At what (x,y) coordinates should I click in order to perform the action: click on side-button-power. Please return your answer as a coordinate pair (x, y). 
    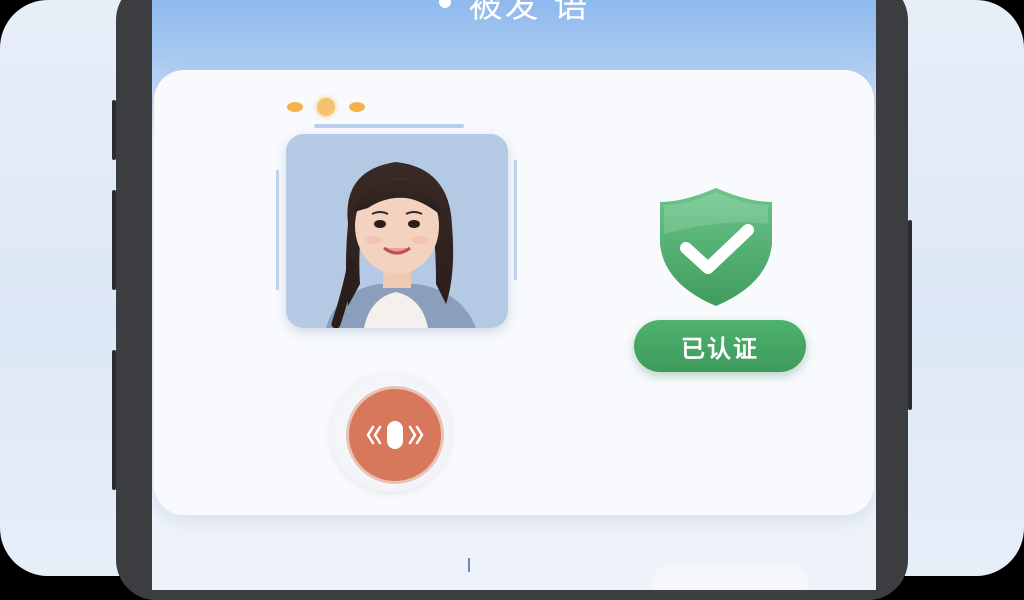
    Looking at the image, I should click on (910, 315).